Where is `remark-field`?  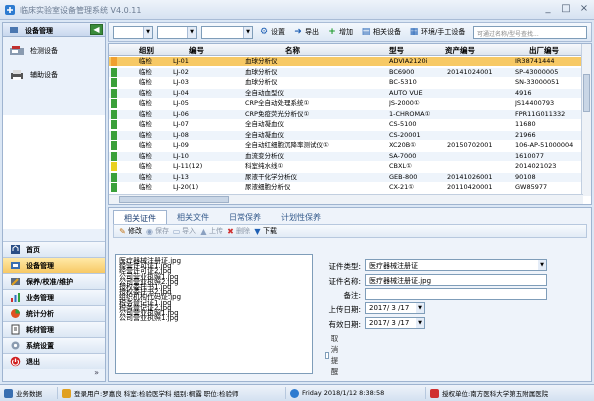 remark-field is located at coordinates (456, 294).